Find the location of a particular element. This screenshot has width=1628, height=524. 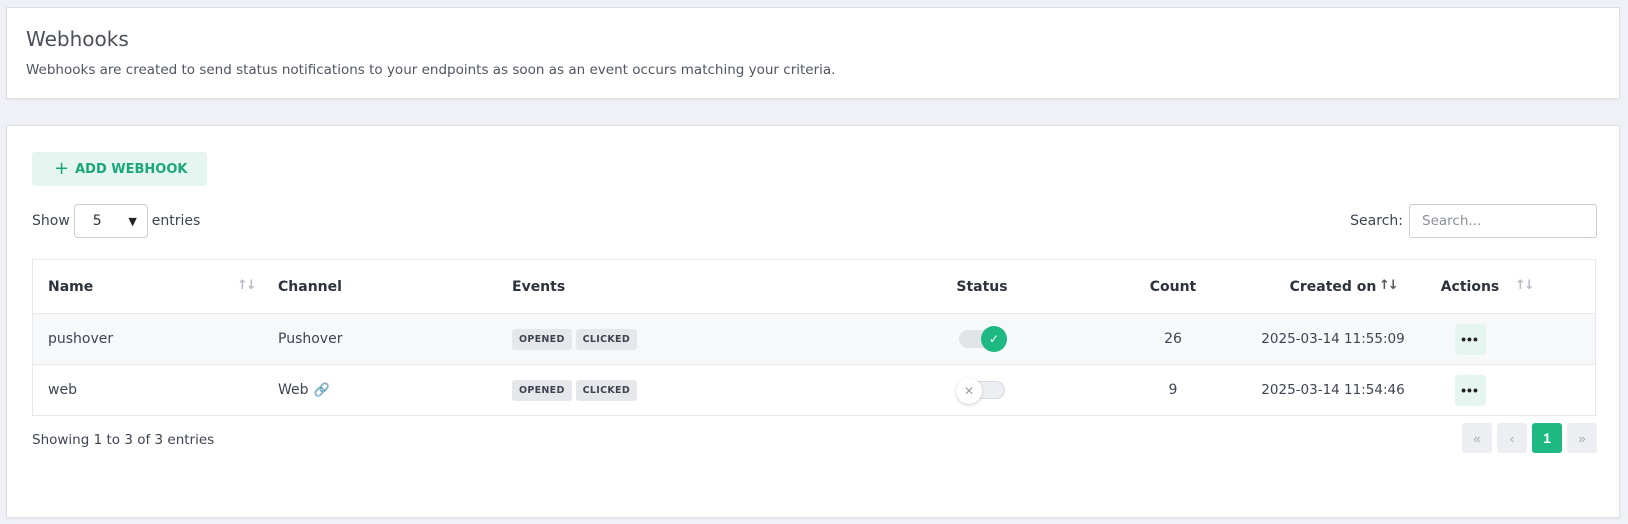

first-page-button: « is located at coordinates (1477, 438).